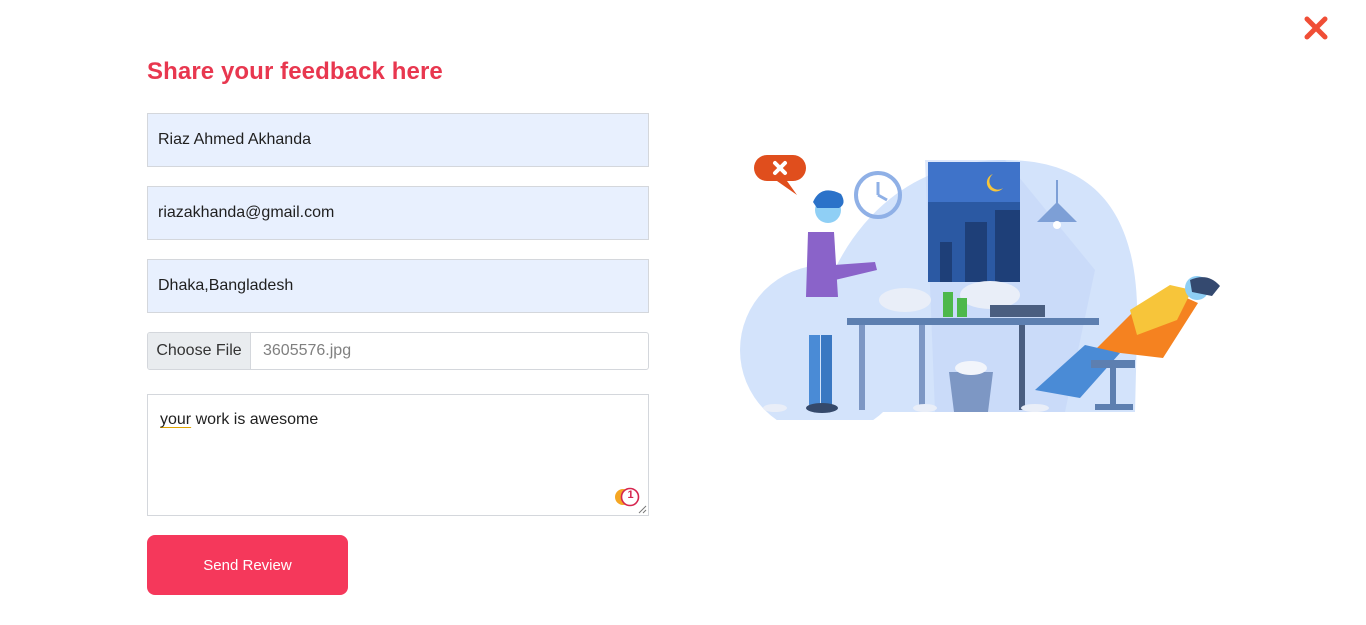 The width and height of the screenshot is (1366, 625). What do you see at coordinates (630, 495) in the screenshot?
I see `grammarly-count: 1` at bounding box center [630, 495].